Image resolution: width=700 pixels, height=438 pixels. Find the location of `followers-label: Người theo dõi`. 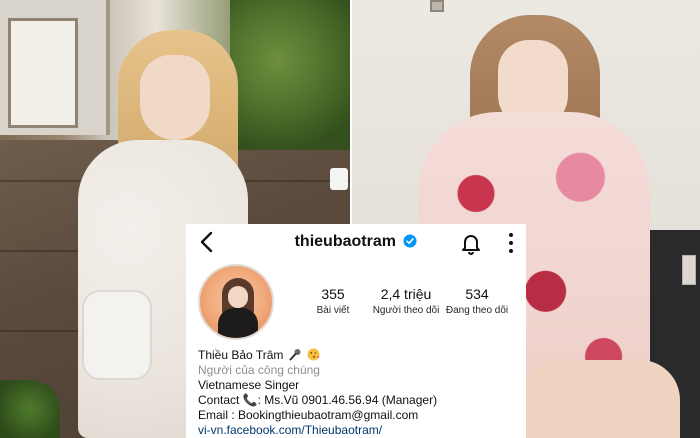

followers-label: Người theo dõi is located at coordinates (406, 310).